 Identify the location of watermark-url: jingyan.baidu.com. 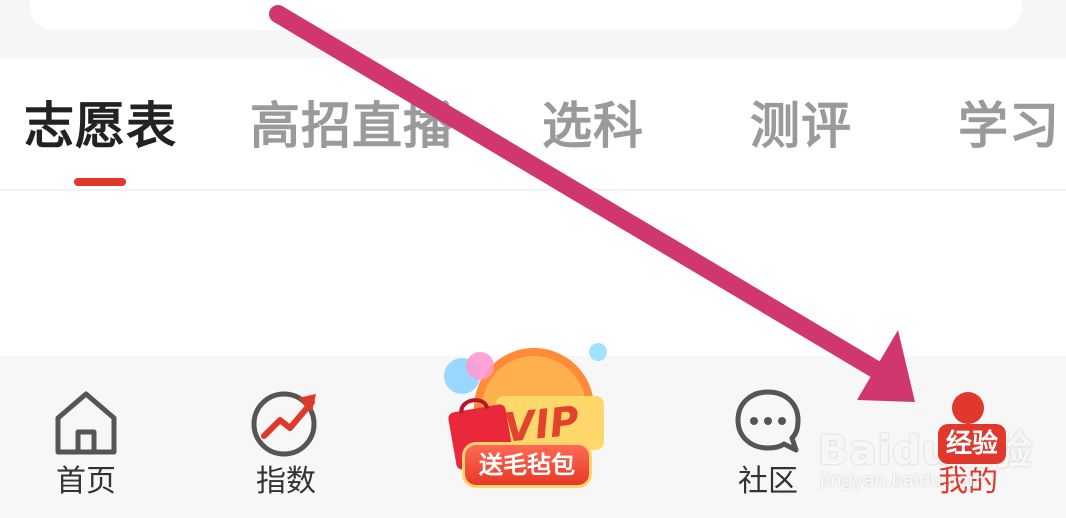
(903, 480).